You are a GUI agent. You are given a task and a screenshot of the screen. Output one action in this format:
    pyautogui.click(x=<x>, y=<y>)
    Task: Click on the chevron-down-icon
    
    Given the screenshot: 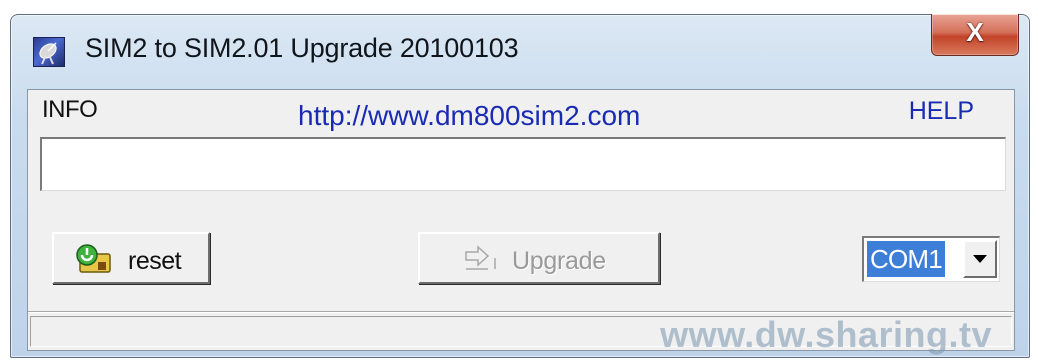 What is the action you would take?
    pyautogui.click(x=980, y=259)
    